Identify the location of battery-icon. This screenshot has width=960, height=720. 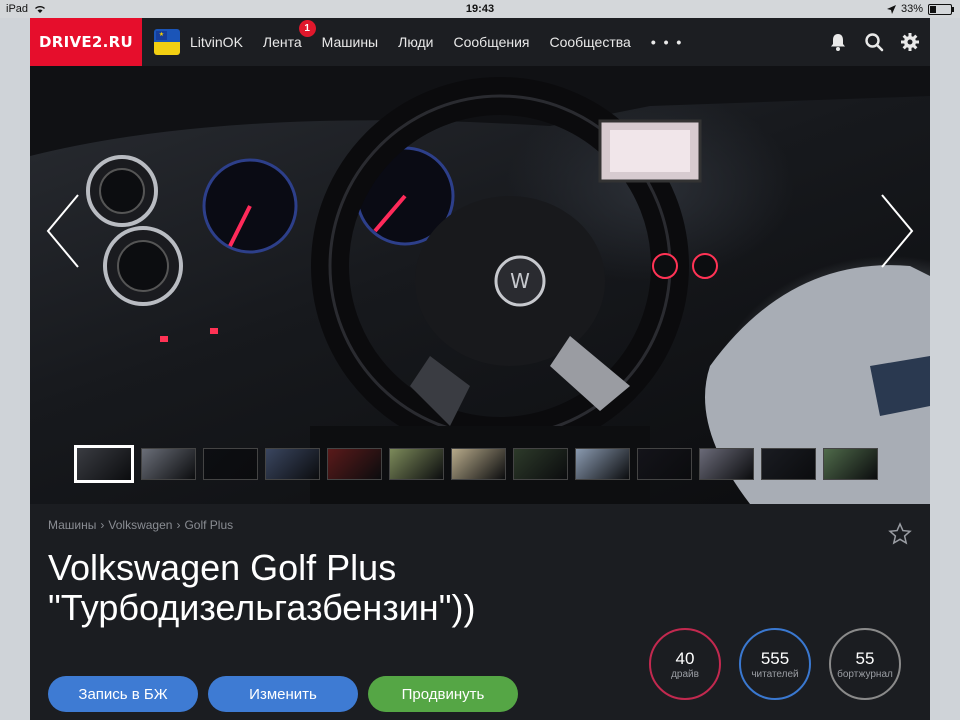
(941, 9).